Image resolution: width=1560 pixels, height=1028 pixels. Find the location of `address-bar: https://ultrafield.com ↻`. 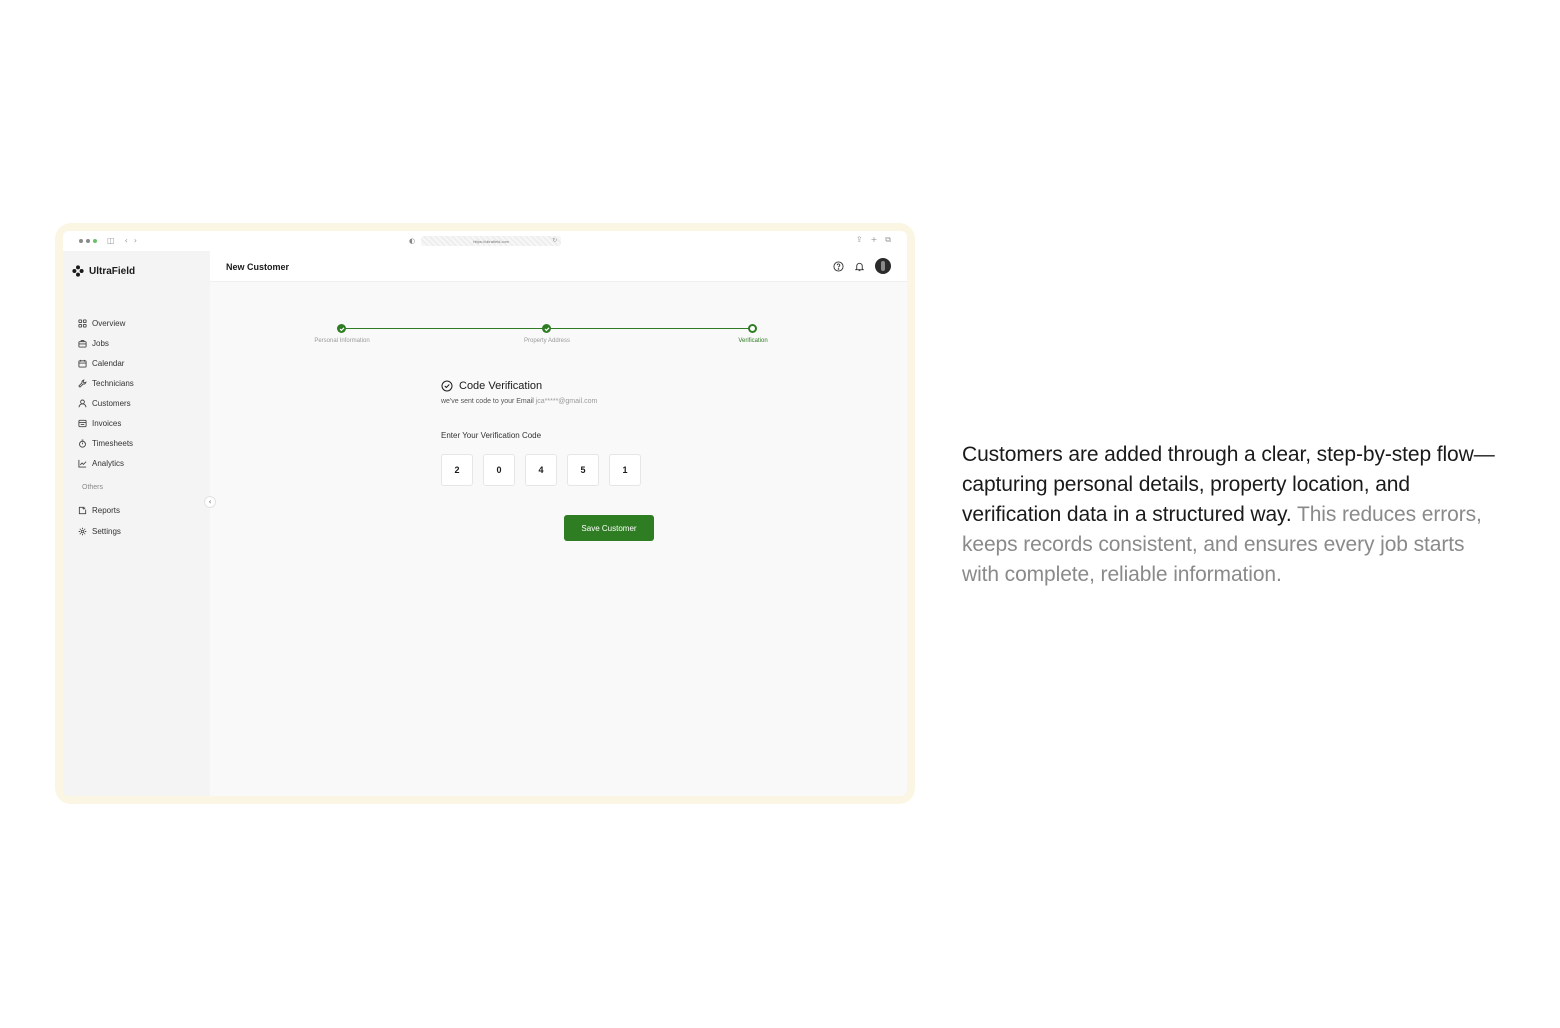

address-bar: https://ultrafield.com ↻ is located at coordinates (491, 241).